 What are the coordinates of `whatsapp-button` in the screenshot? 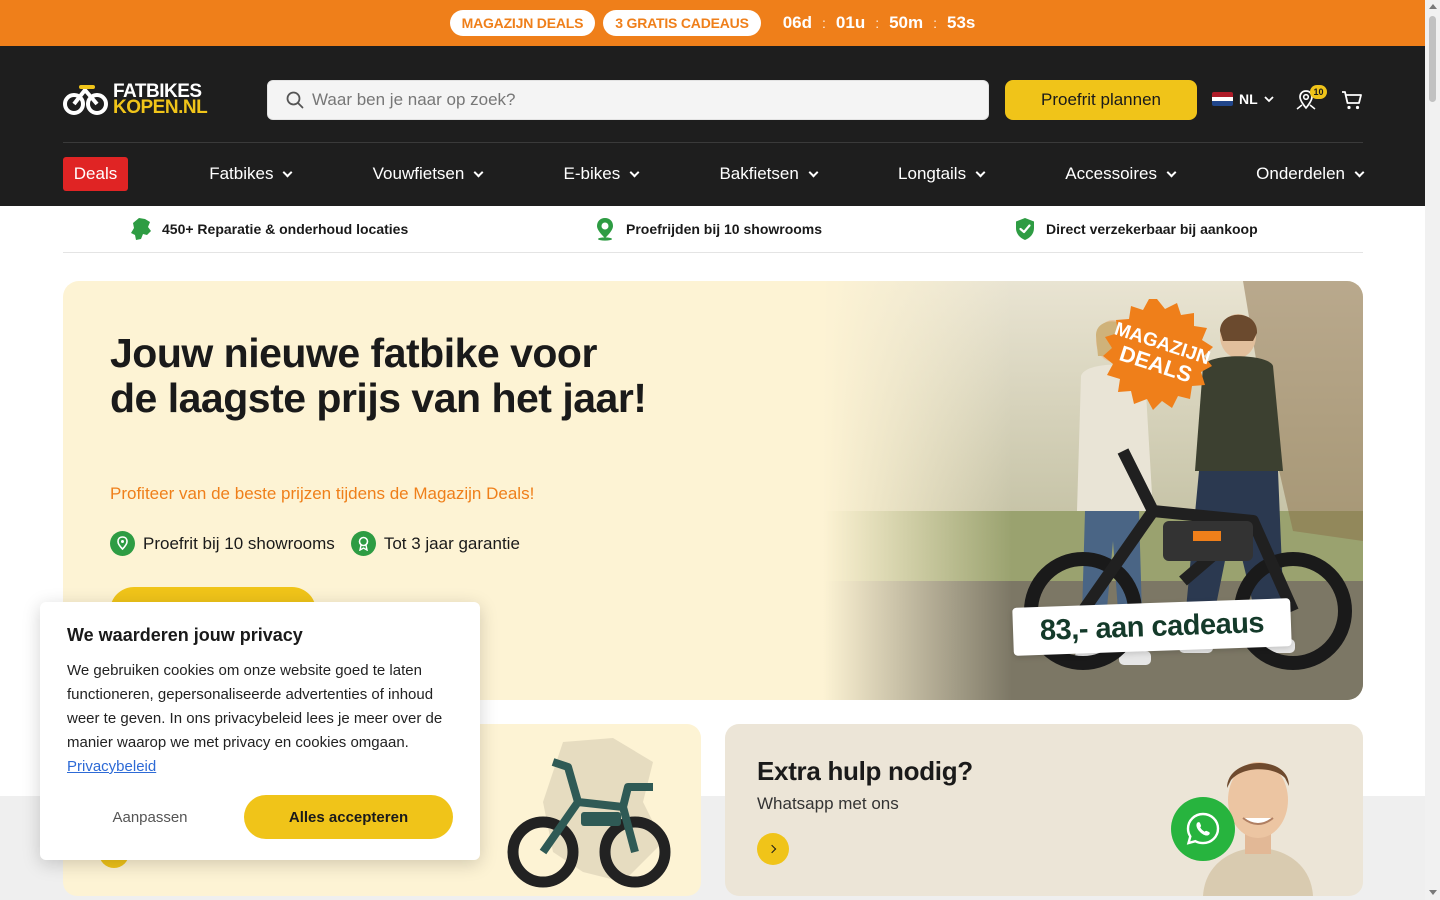 It's located at (1203, 829).